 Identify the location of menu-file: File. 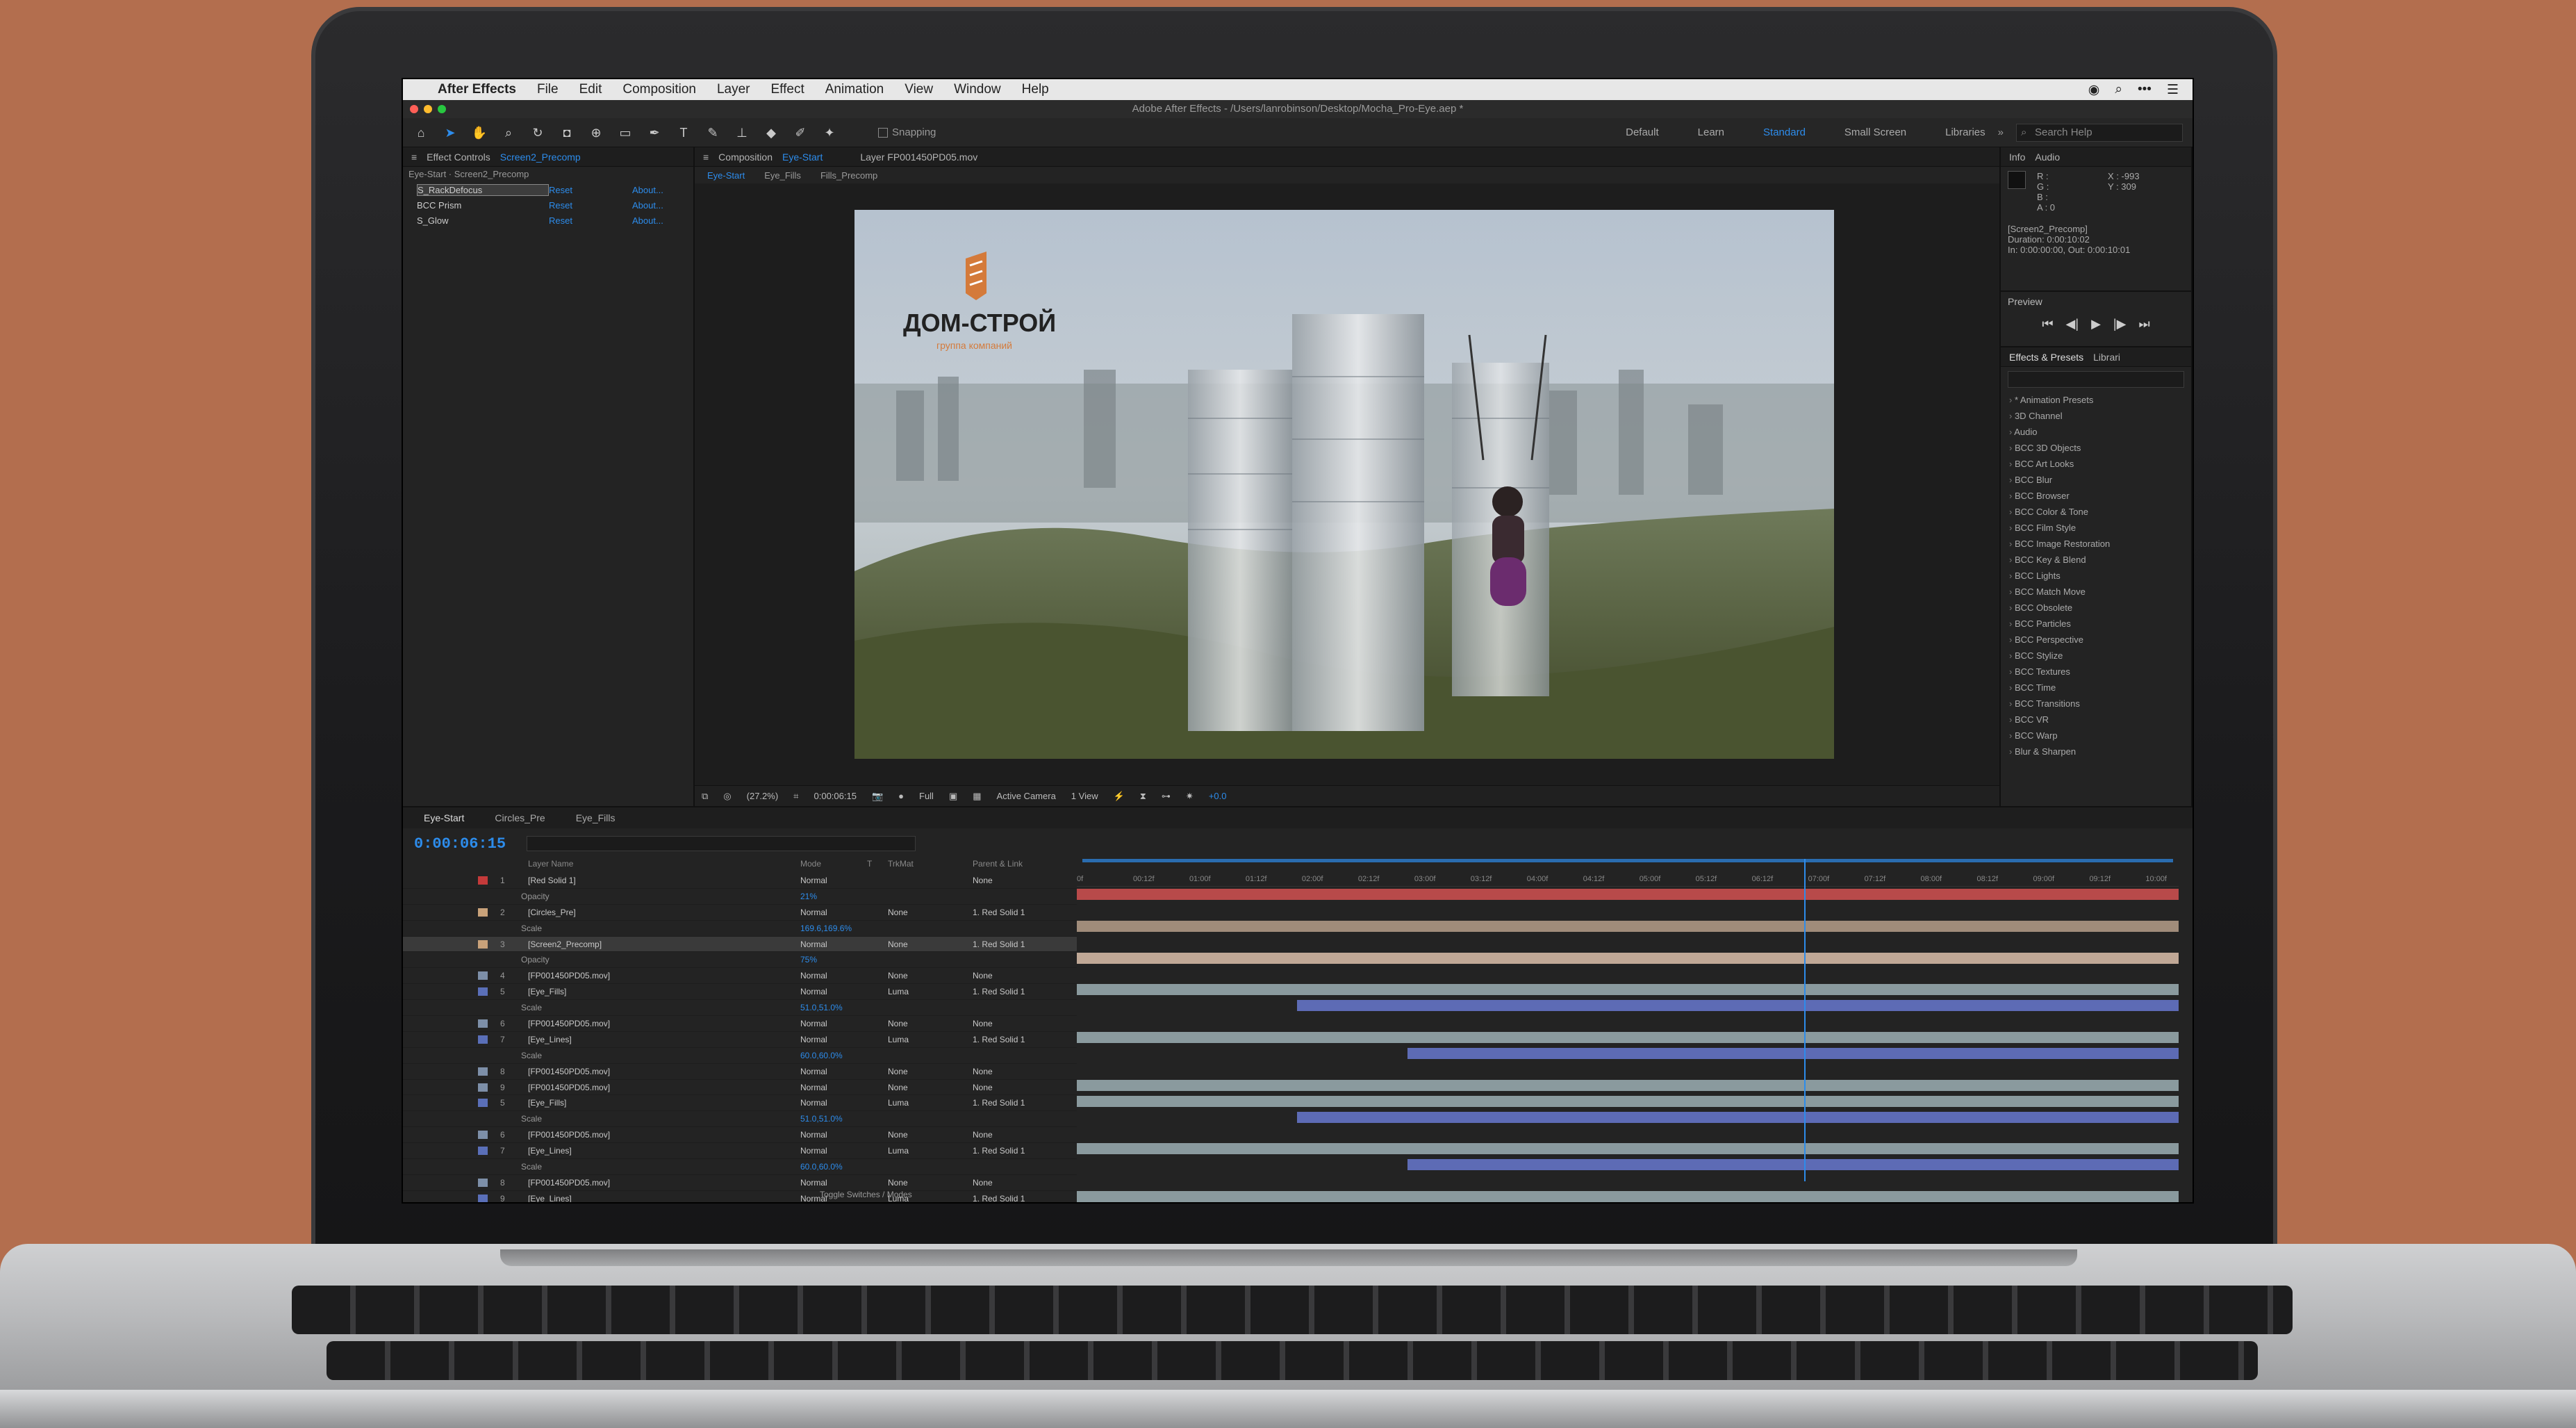
(548, 89).